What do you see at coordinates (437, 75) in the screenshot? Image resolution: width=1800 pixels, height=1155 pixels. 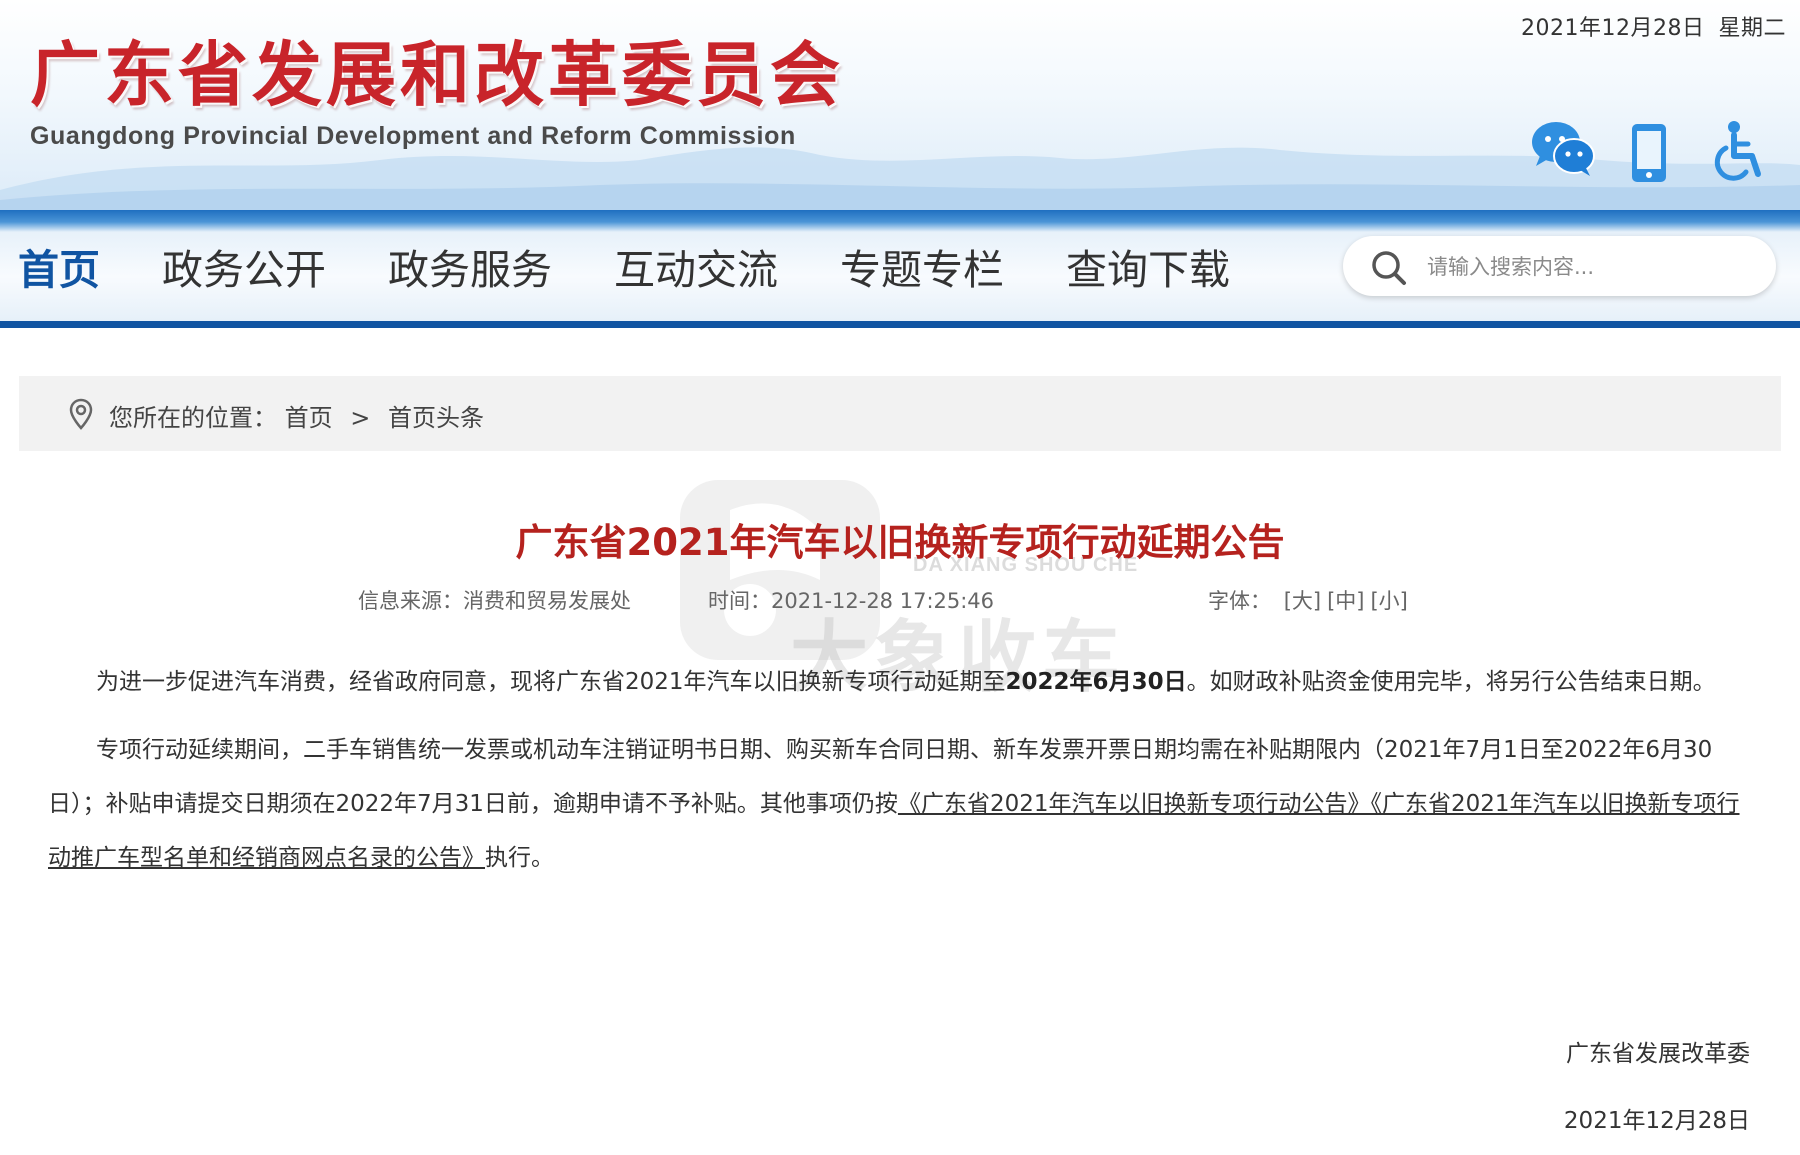 I see `site-logo-cn: 广东省发展和改革委员会` at bounding box center [437, 75].